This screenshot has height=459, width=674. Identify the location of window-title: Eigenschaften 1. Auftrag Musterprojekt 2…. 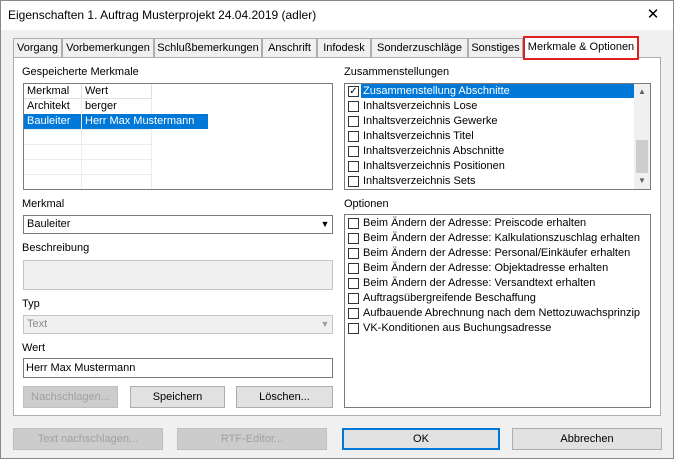
(162, 15).